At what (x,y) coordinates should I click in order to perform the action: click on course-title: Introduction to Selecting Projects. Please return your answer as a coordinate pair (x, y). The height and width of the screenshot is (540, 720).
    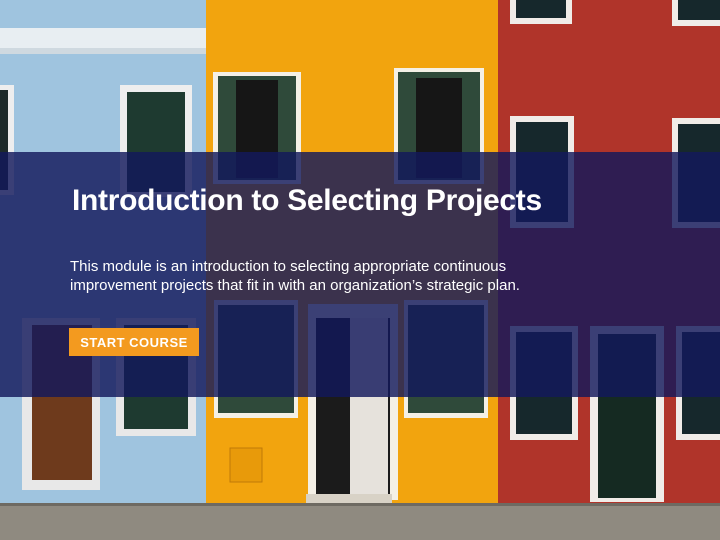
    Looking at the image, I should click on (307, 200).